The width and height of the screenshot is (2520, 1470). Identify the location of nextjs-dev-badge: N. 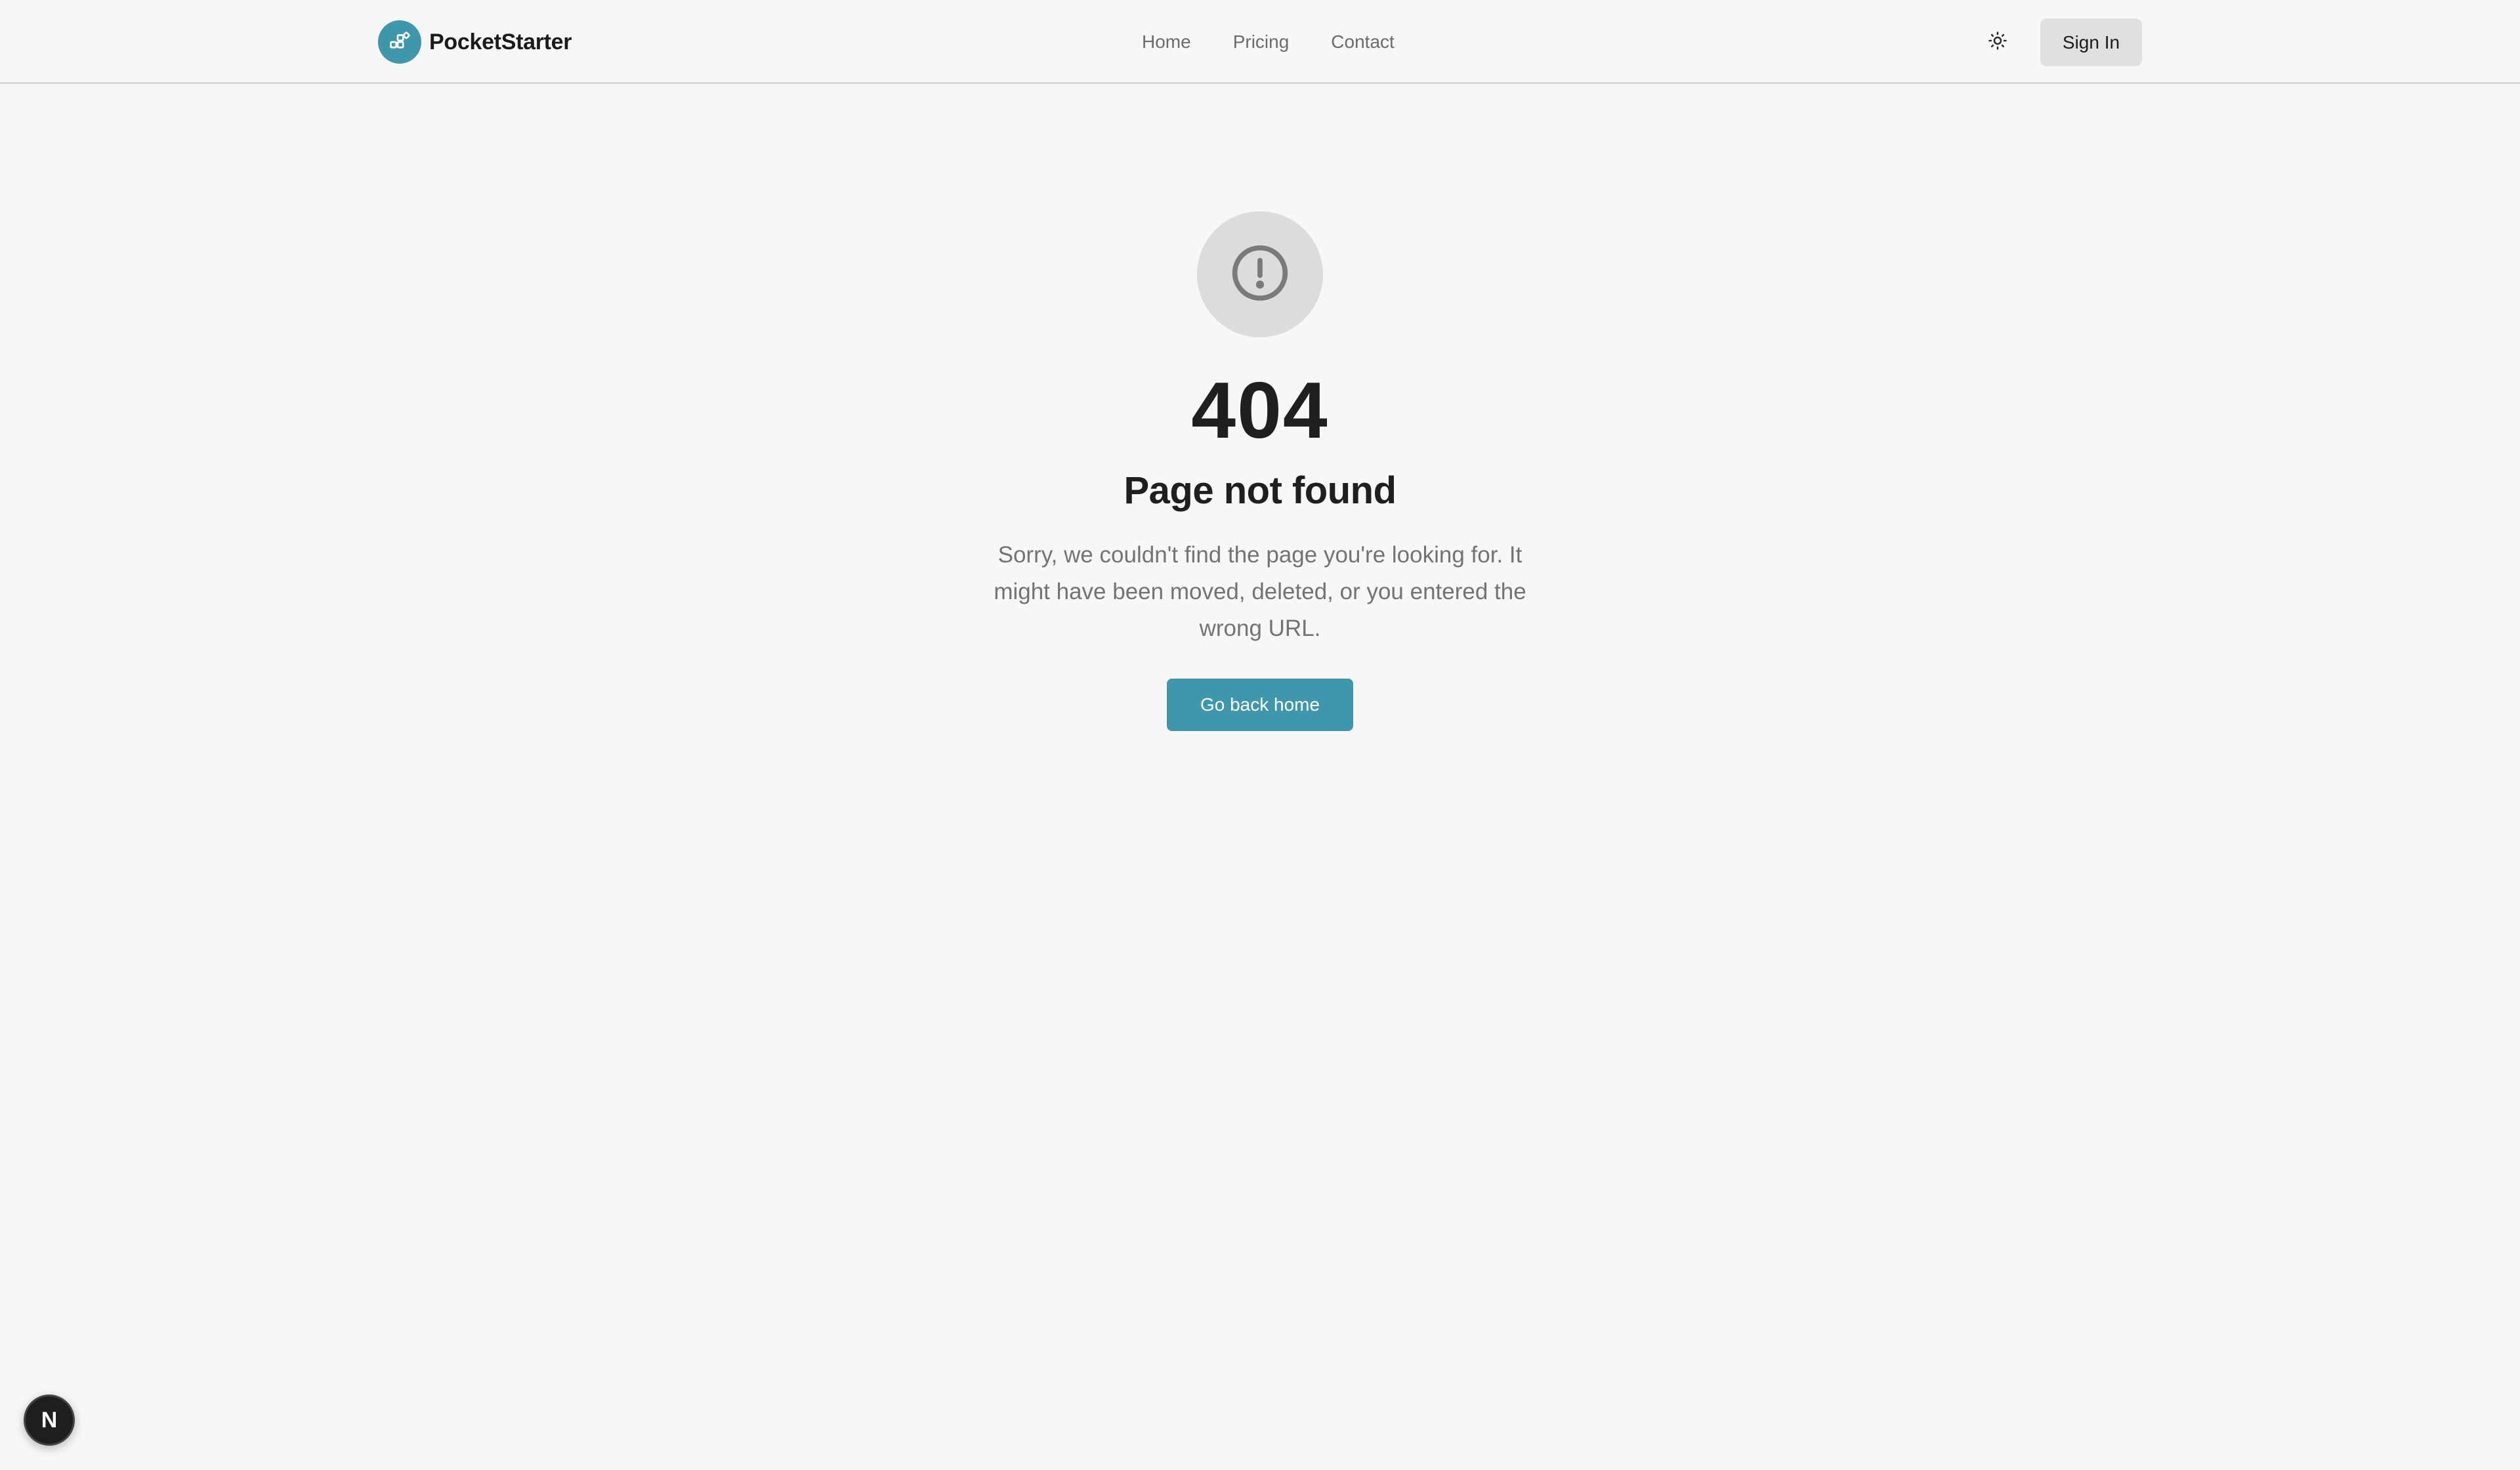
(49, 1420).